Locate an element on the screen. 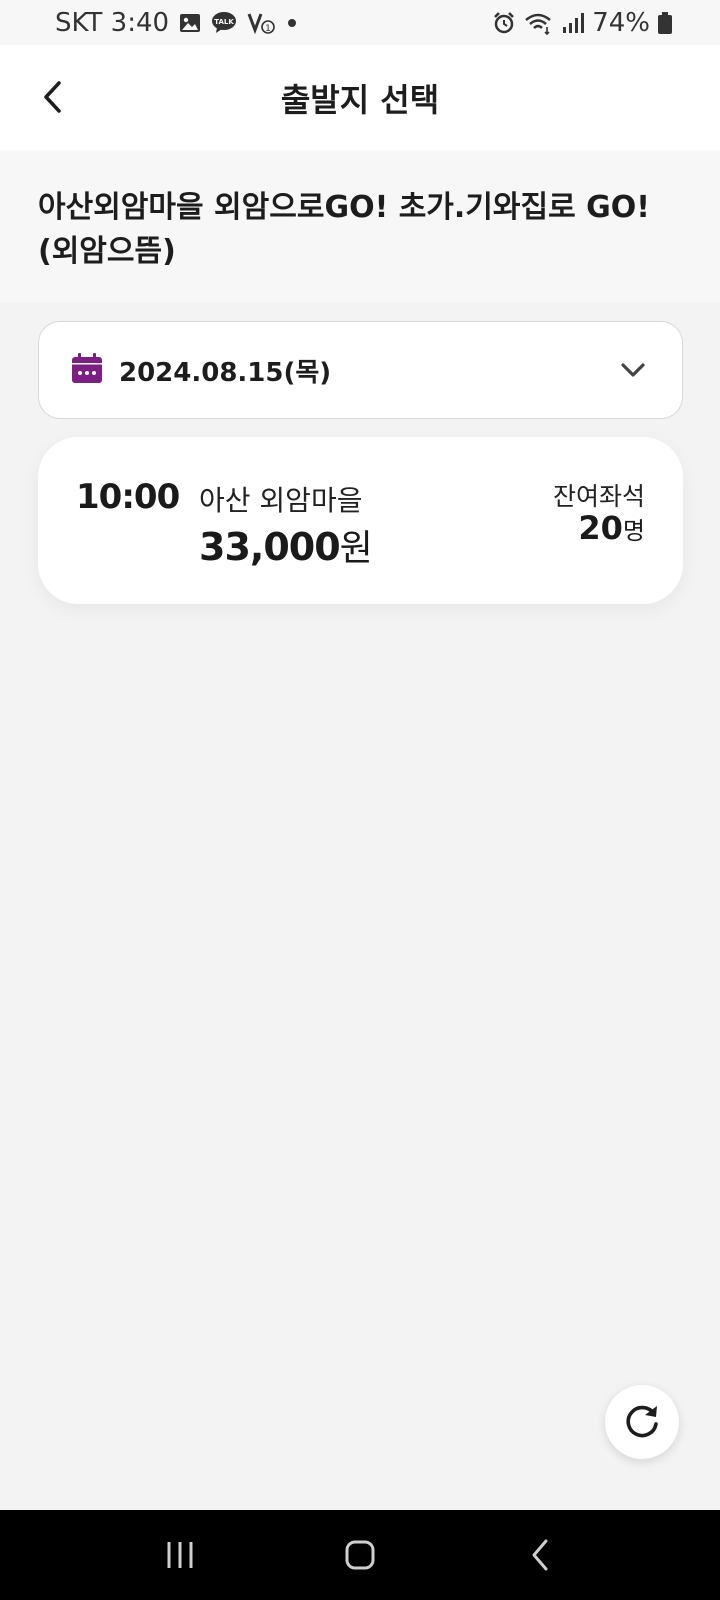  home-icon is located at coordinates (360, 1555).